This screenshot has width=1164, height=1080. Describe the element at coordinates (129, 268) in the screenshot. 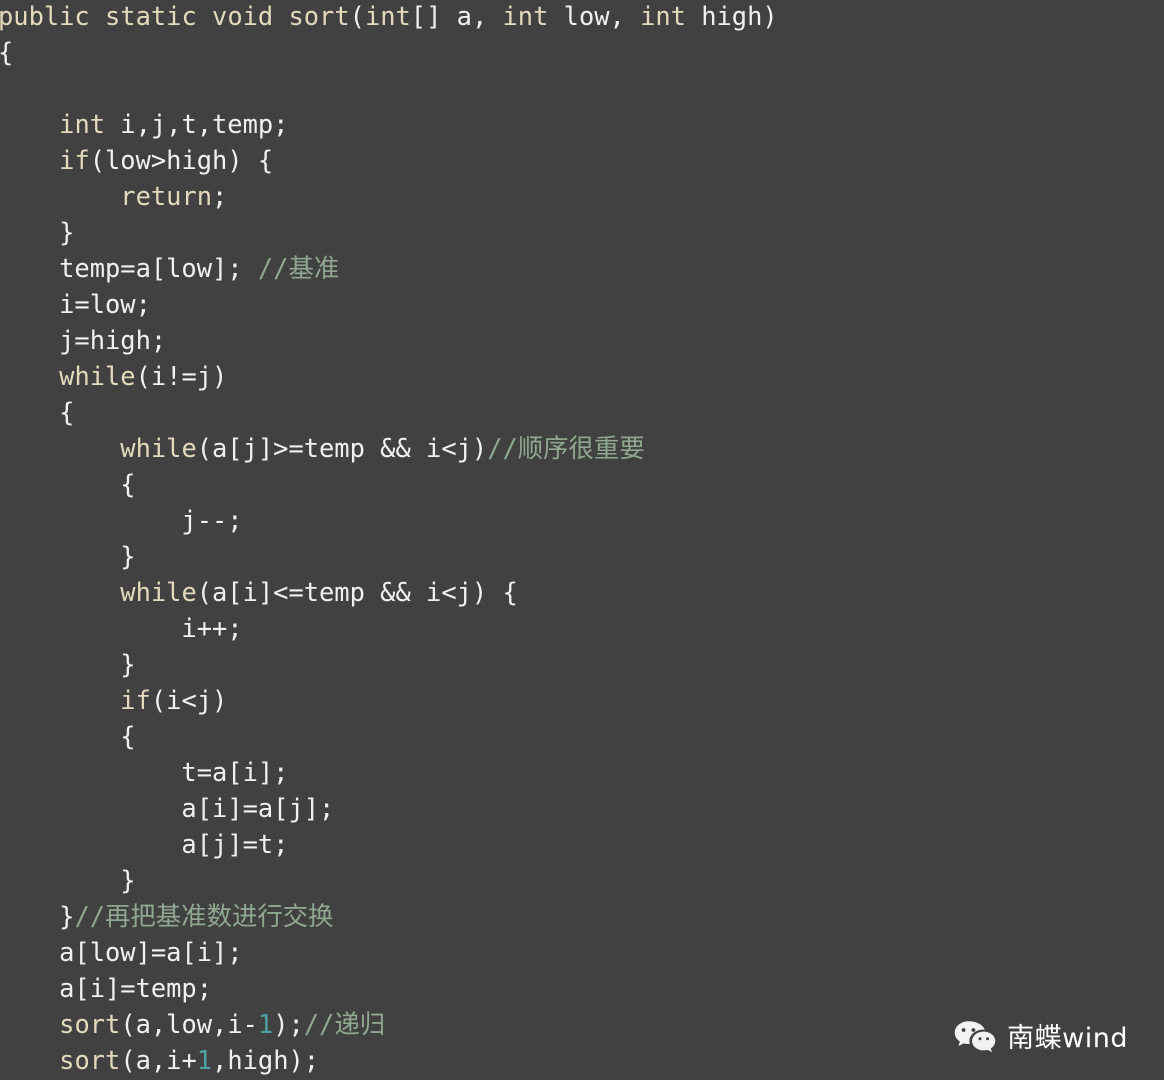

I see `code-token: temp=a[low];` at that location.